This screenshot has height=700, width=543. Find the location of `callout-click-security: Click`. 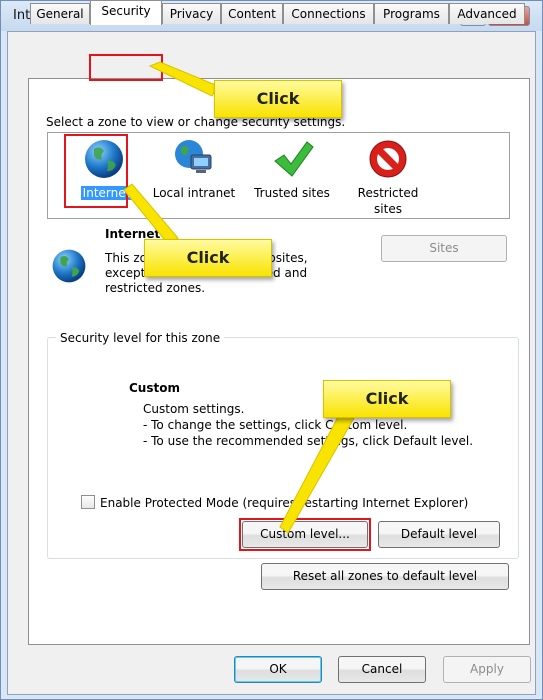

callout-click-security: Click is located at coordinates (278, 99).